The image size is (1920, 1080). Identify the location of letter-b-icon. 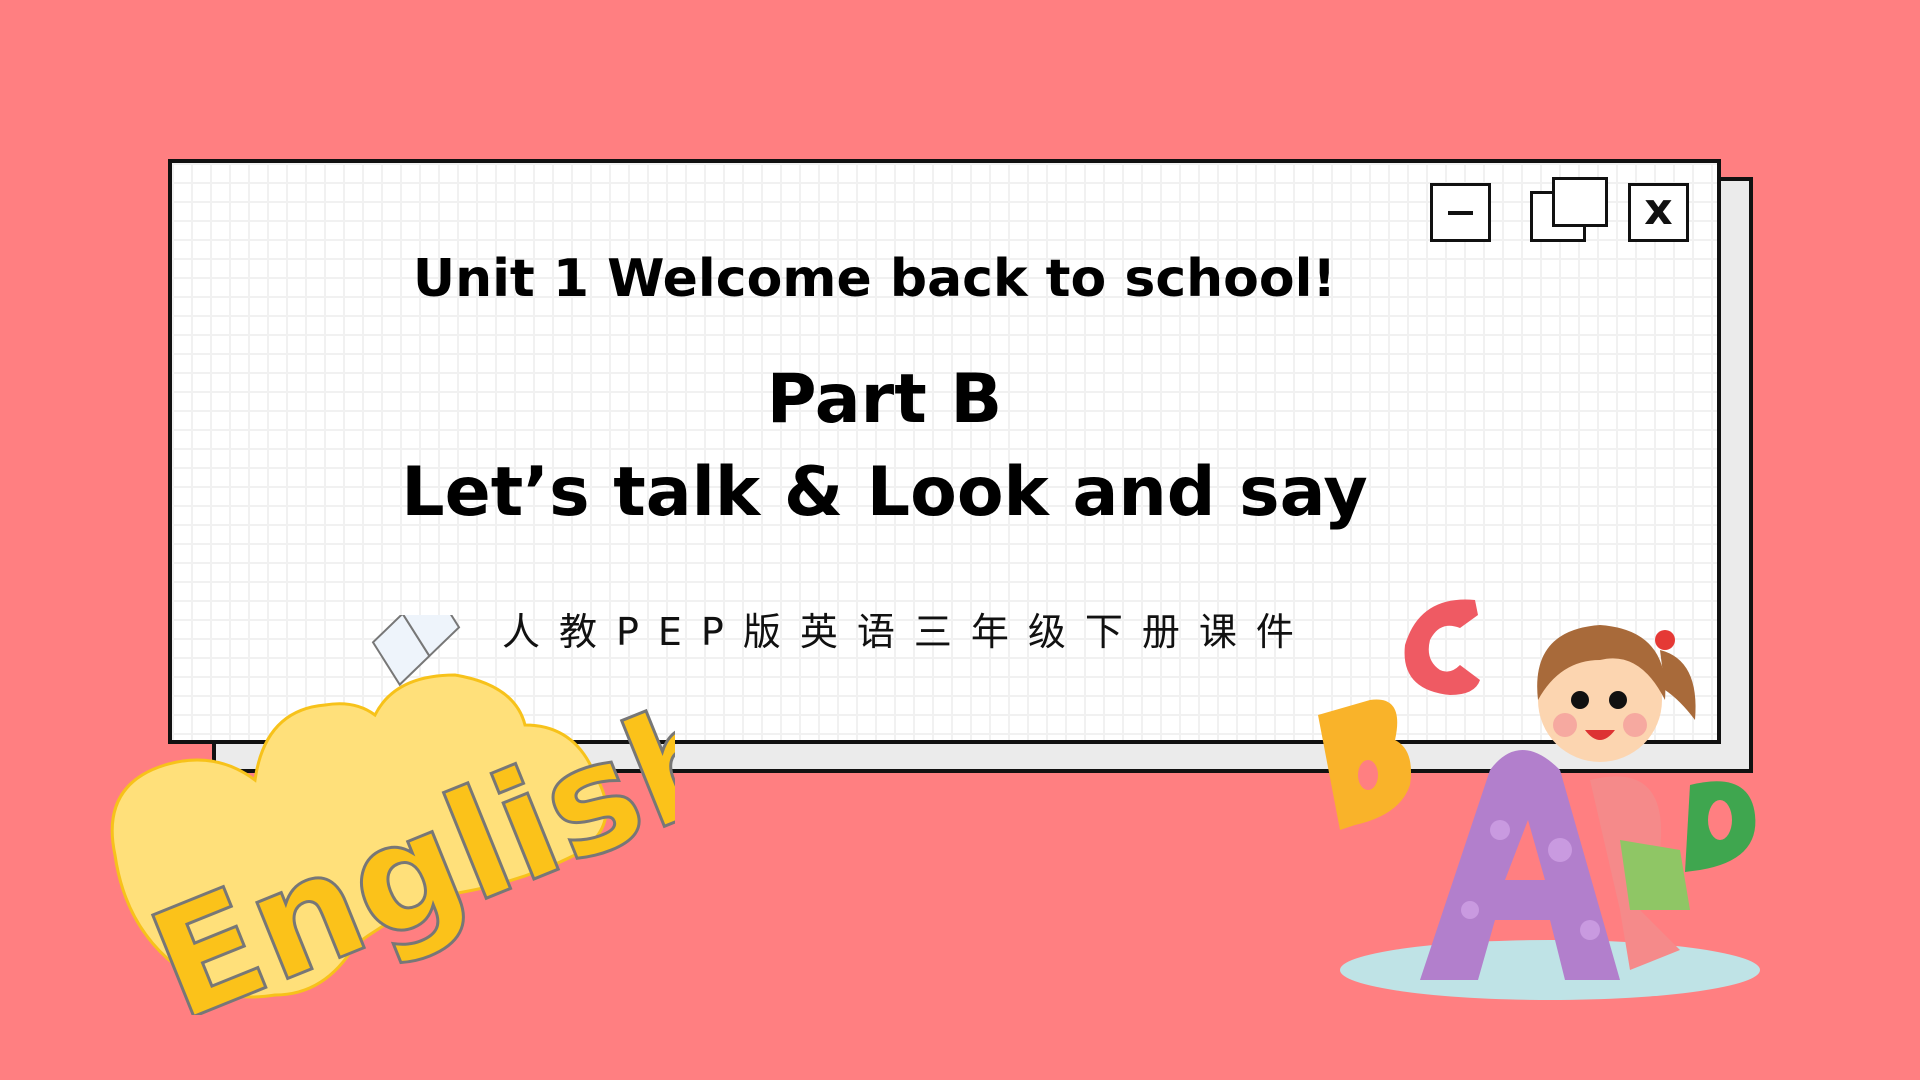
(1364, 764).